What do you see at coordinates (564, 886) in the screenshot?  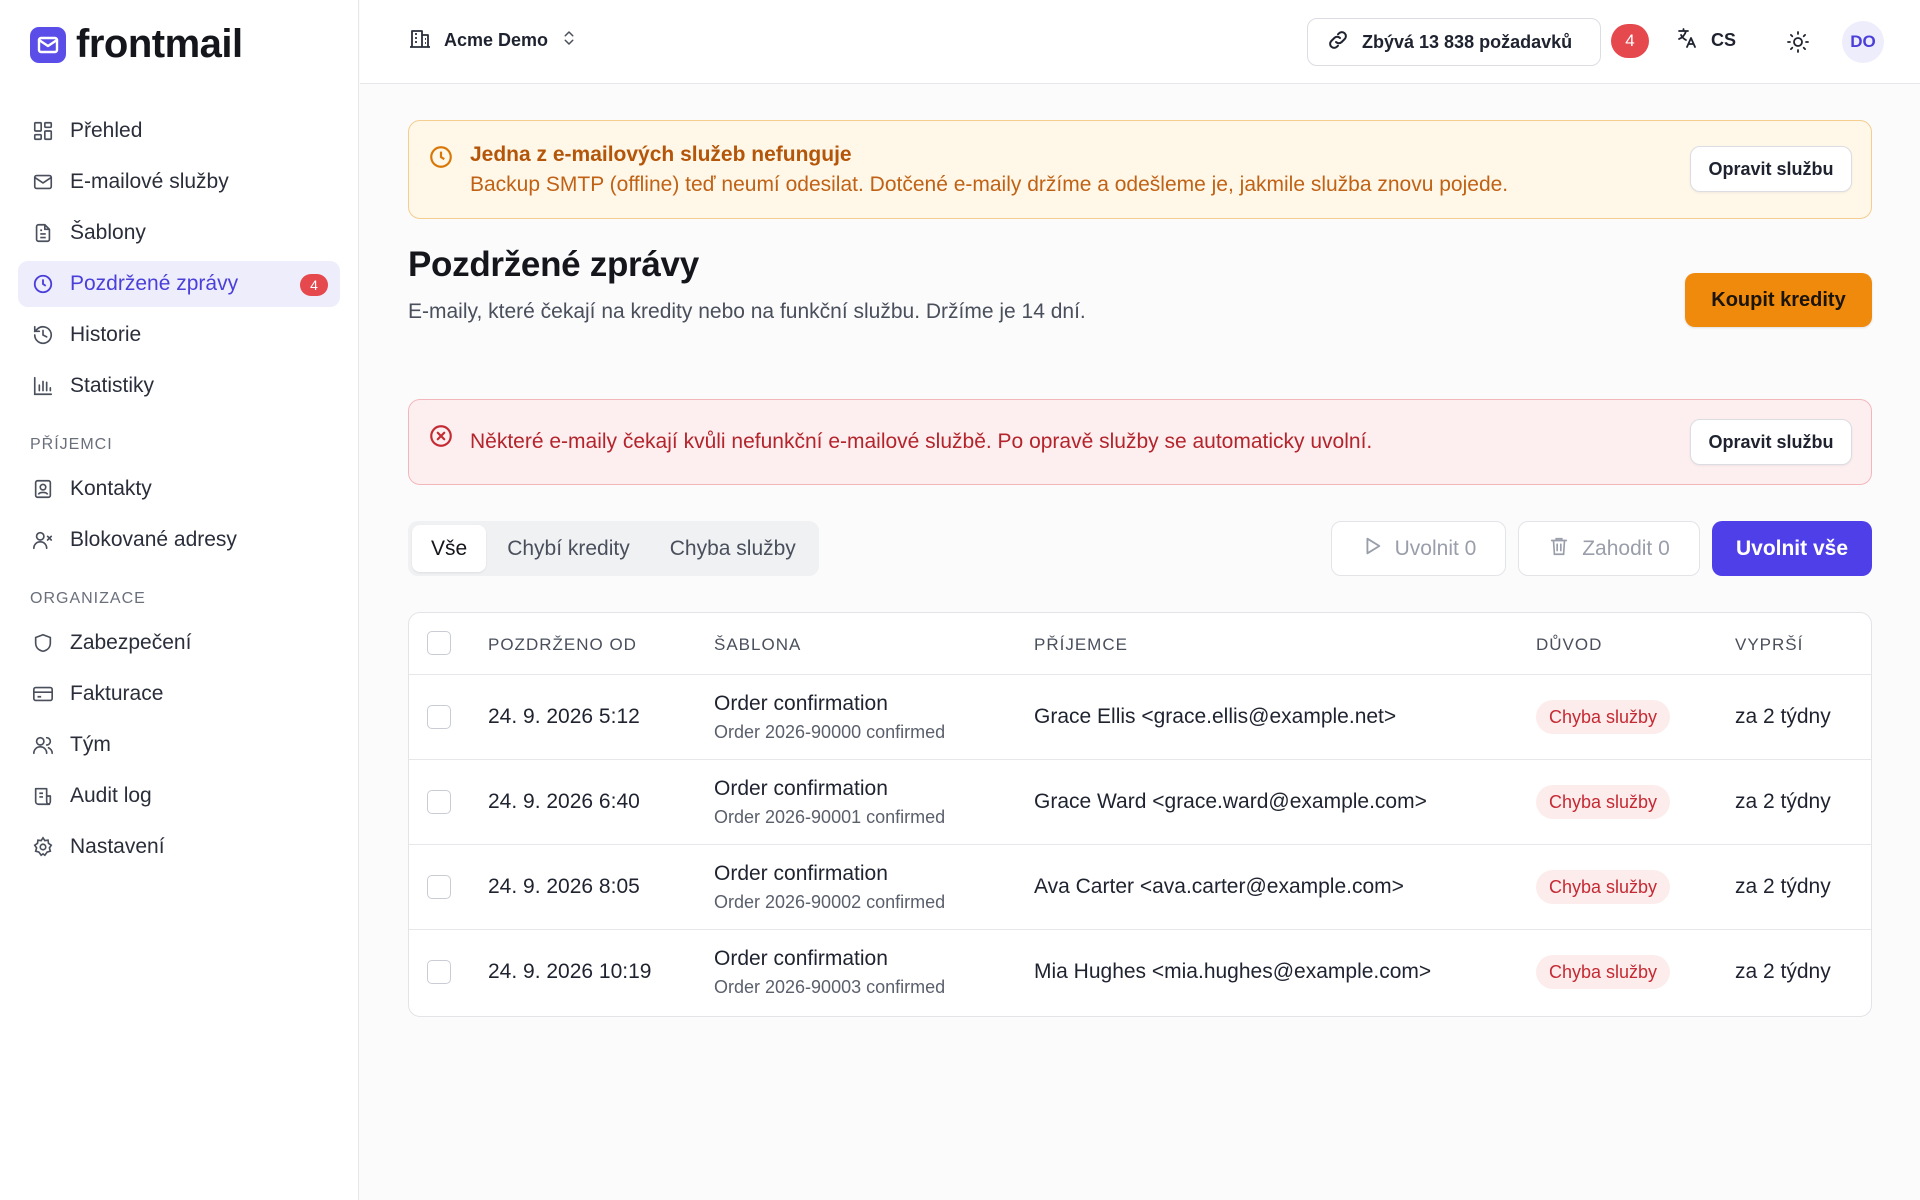 I see `held-since-cell: 24. 9. 2026 8:05` at bounding box center [564, 886].